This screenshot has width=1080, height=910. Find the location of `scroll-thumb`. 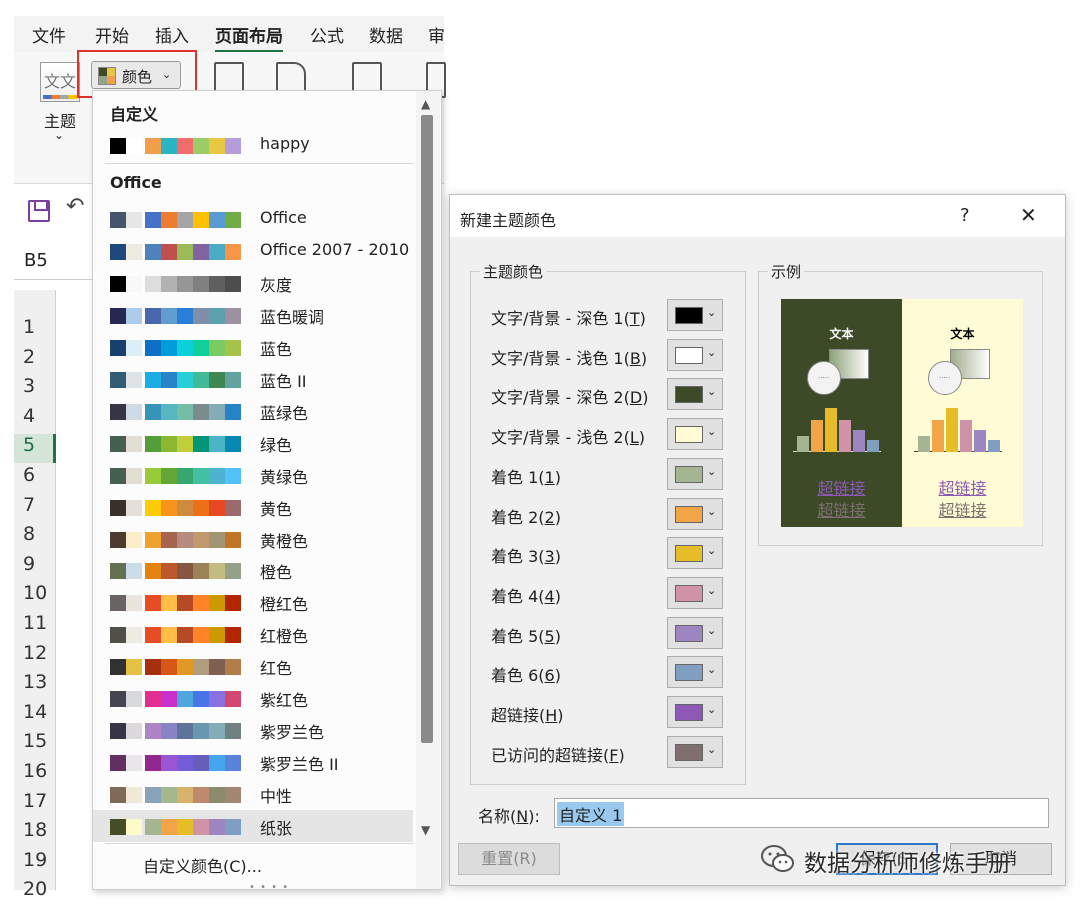

scroll-thumb is located at coordinates (427, 429).